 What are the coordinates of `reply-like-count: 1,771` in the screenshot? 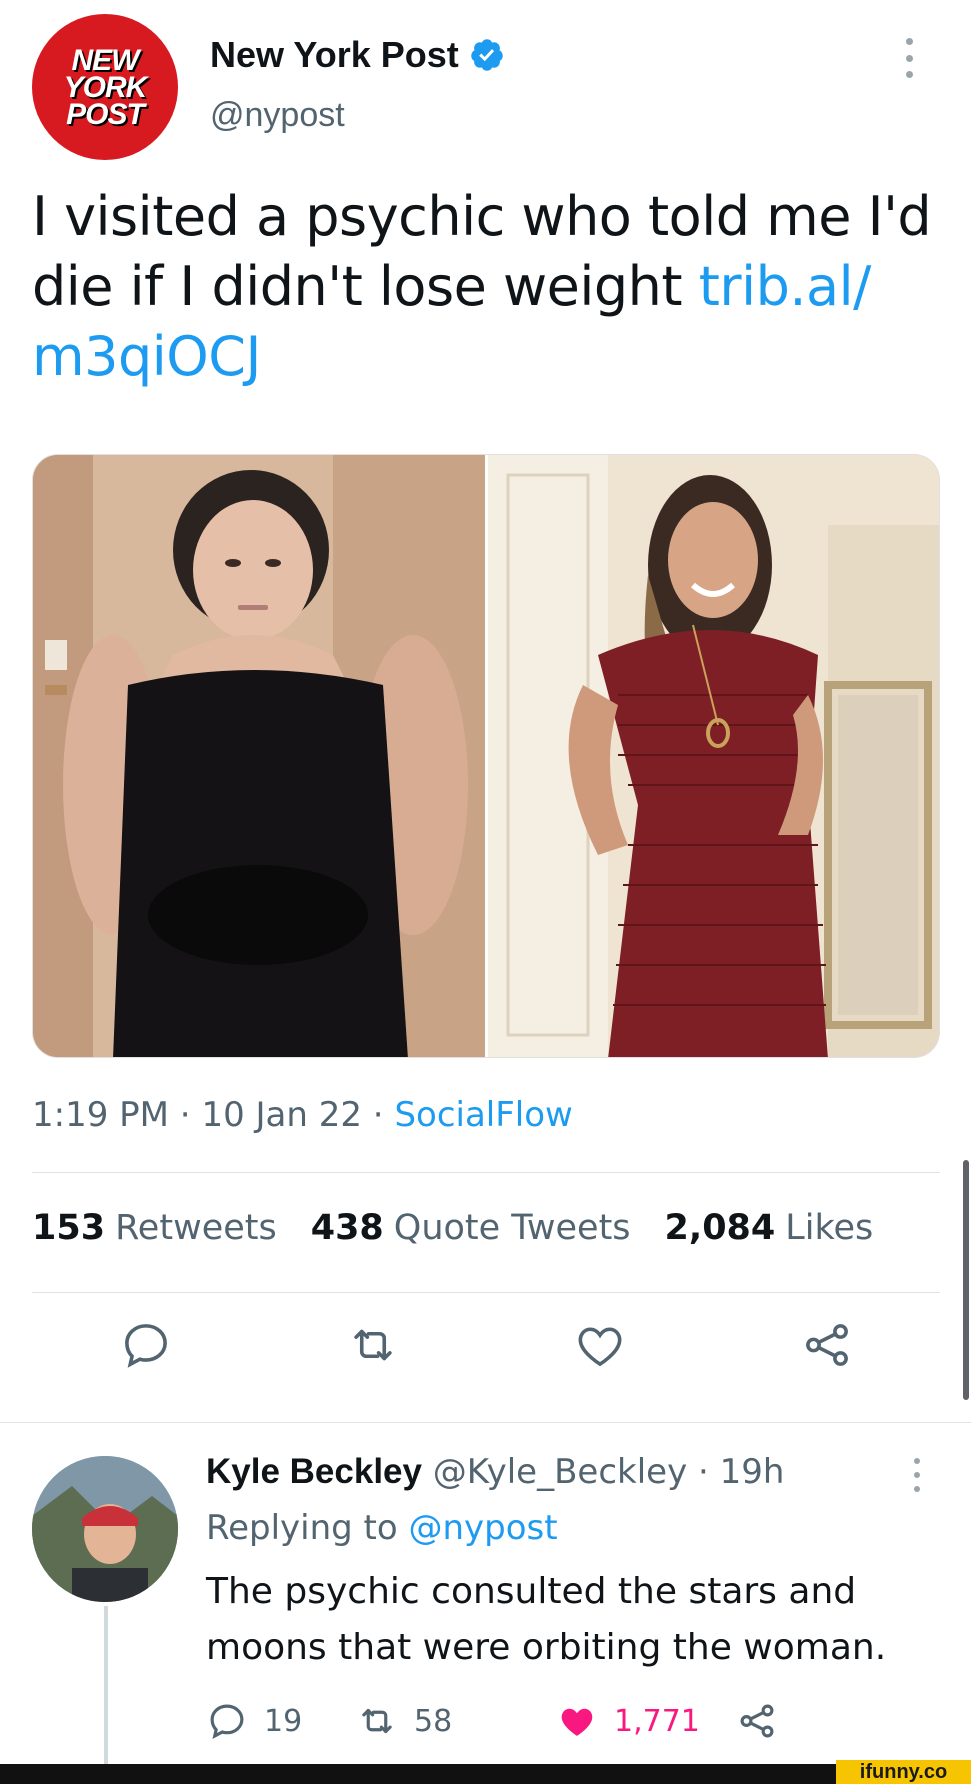 It's located at (657, 1721).